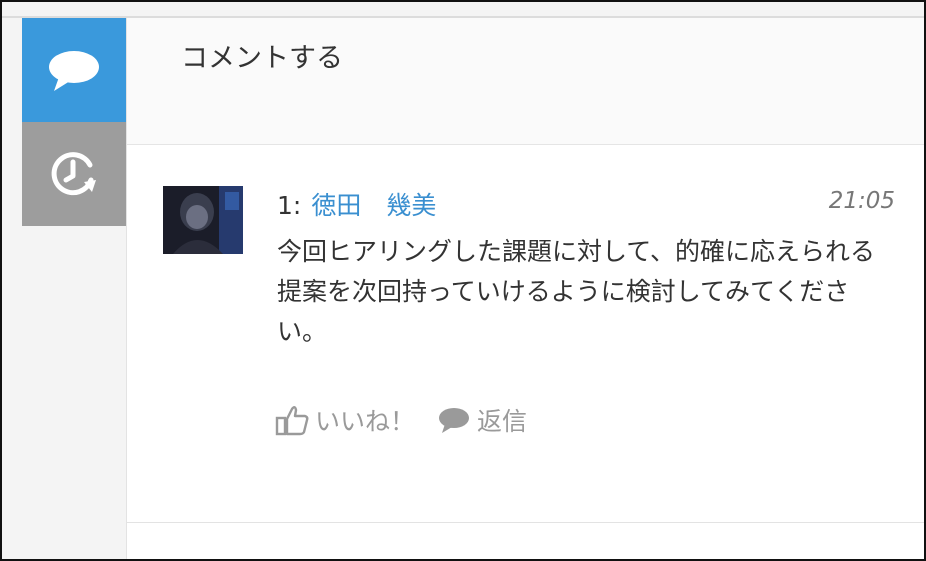 Image resolution: width=926 pixels, height=561 pixels. Describe the element at coordinates (262, 58) in the screenshot. I see `comment-input-placeholder: コメントする` at that location.